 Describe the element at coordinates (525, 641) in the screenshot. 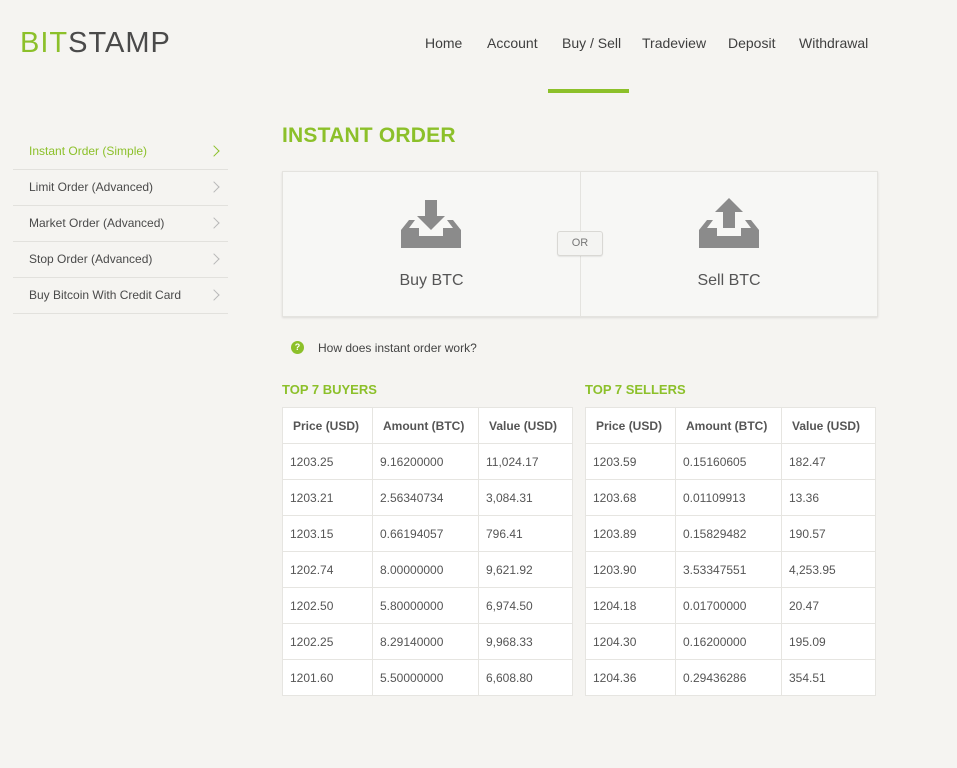

I see `value-cell: 9,968.33` at that location.